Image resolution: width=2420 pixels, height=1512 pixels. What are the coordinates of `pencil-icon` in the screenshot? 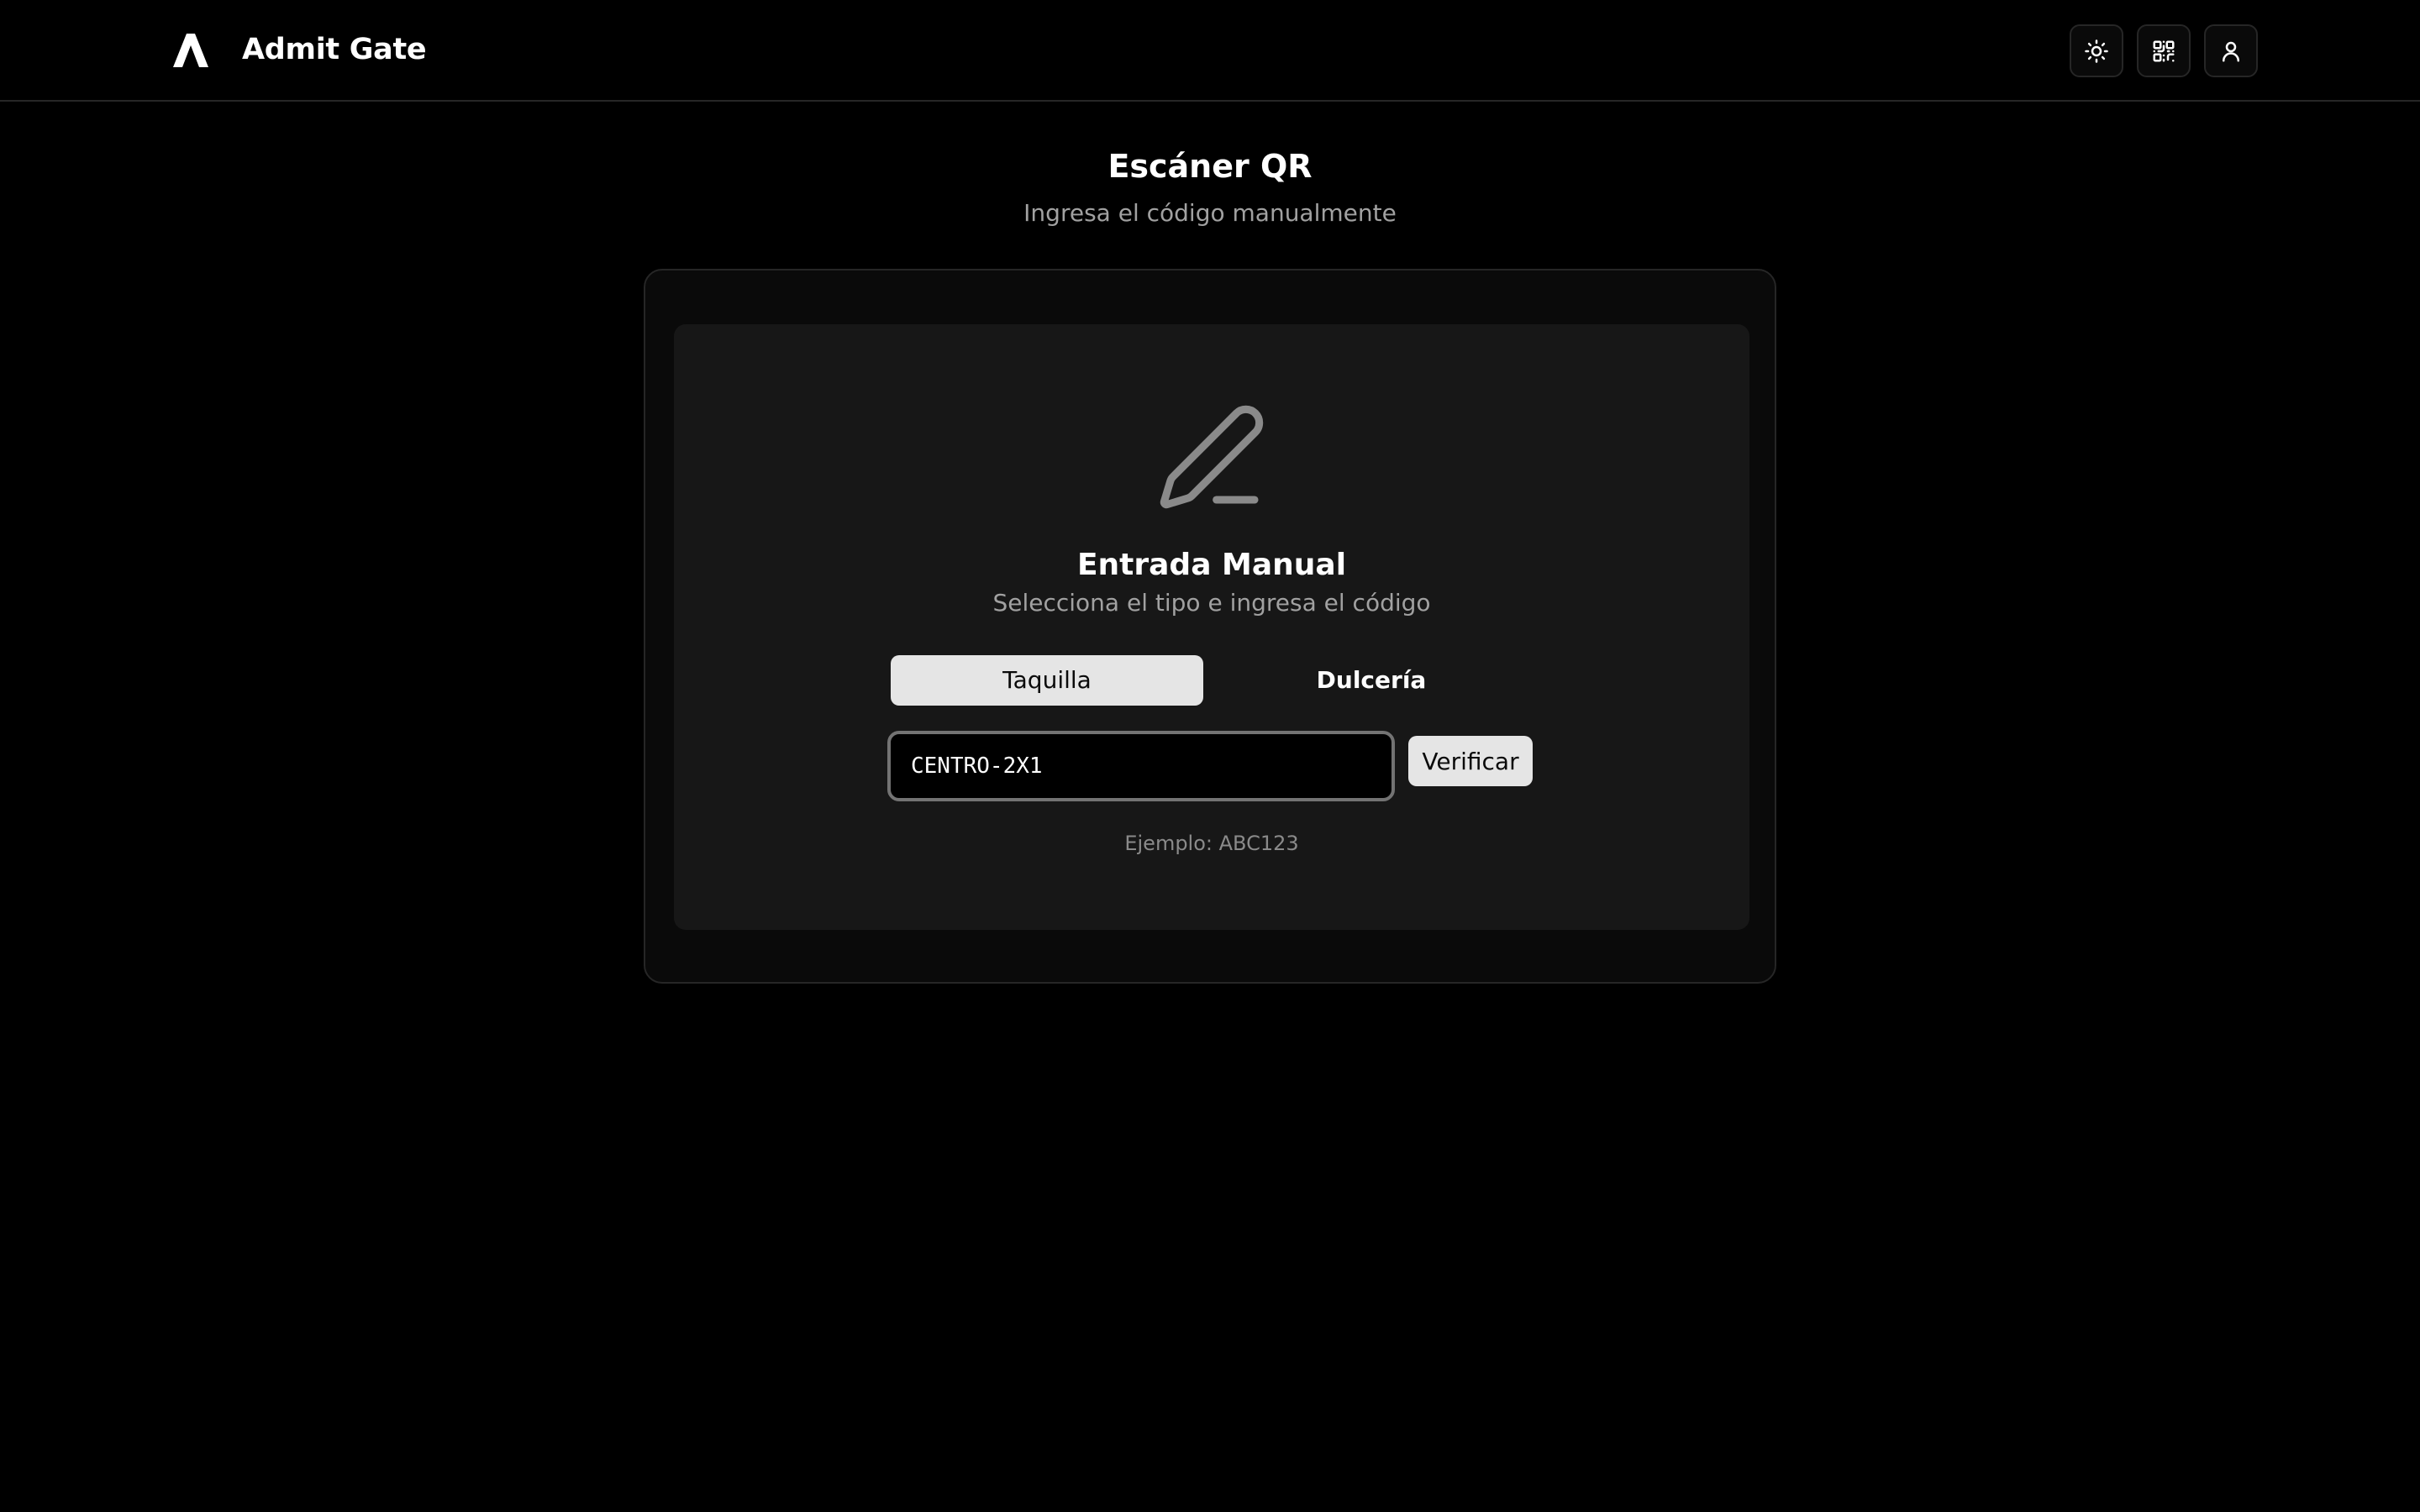 It's located at (1212, 457).